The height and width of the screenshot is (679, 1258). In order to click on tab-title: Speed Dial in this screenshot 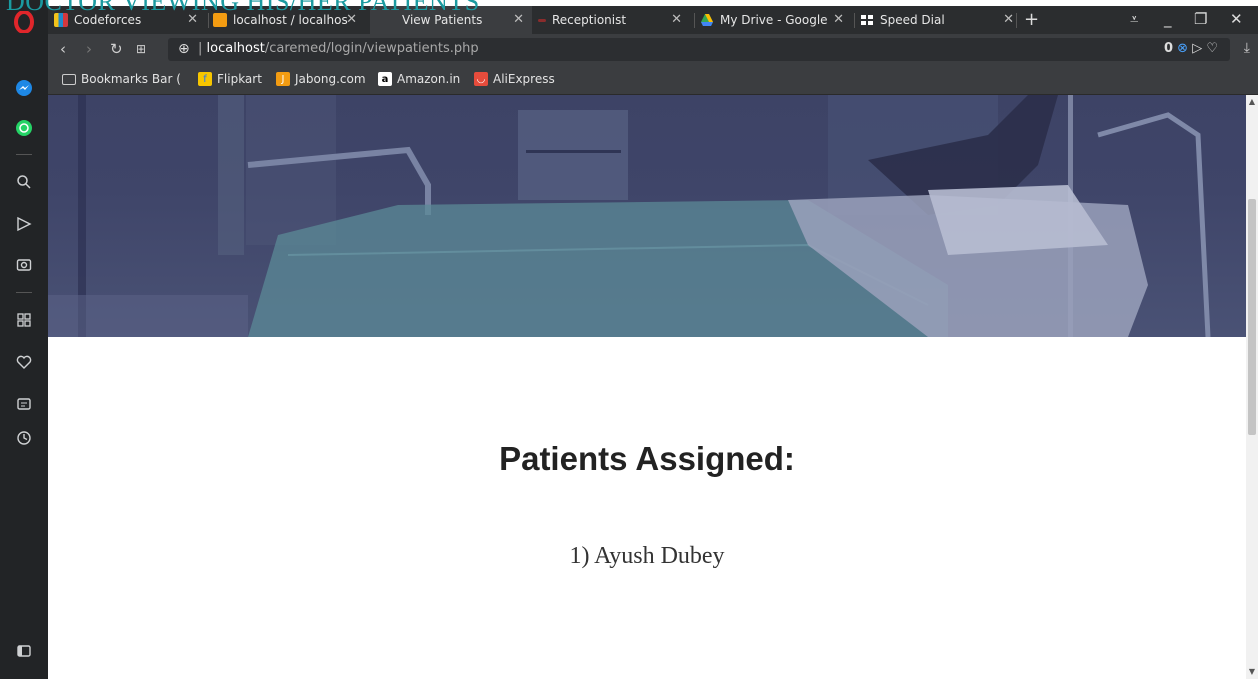, I will do `click(912, 20)`.